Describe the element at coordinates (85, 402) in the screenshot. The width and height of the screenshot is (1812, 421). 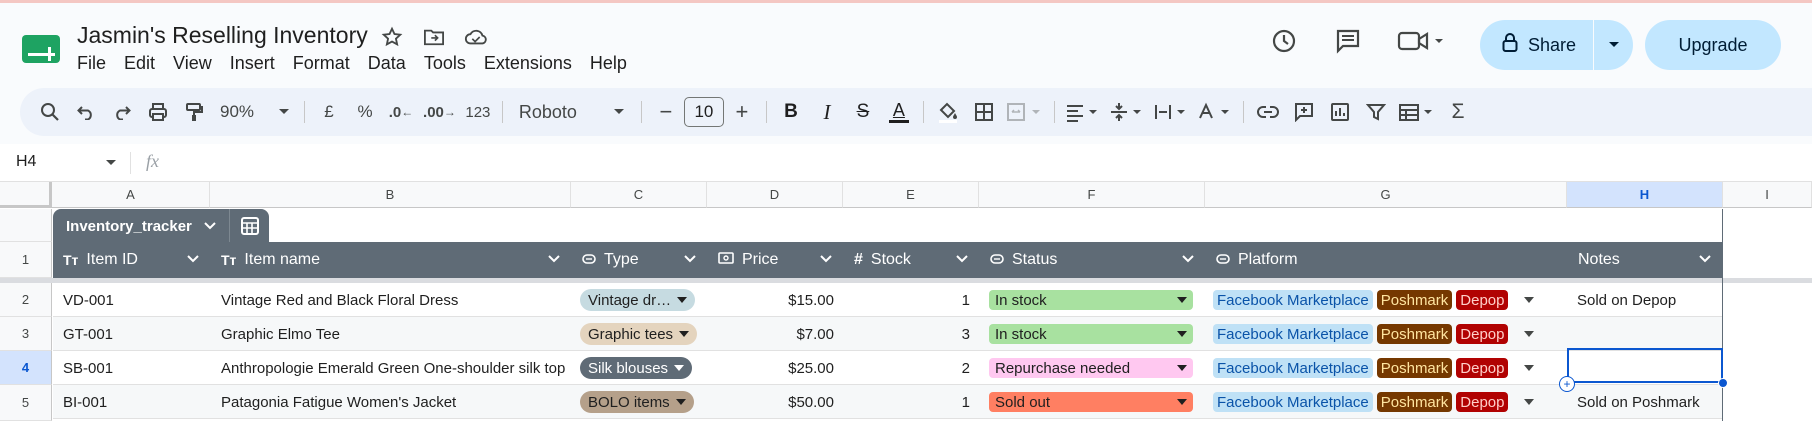
I see `item-id-cell: BI-001` at that location.